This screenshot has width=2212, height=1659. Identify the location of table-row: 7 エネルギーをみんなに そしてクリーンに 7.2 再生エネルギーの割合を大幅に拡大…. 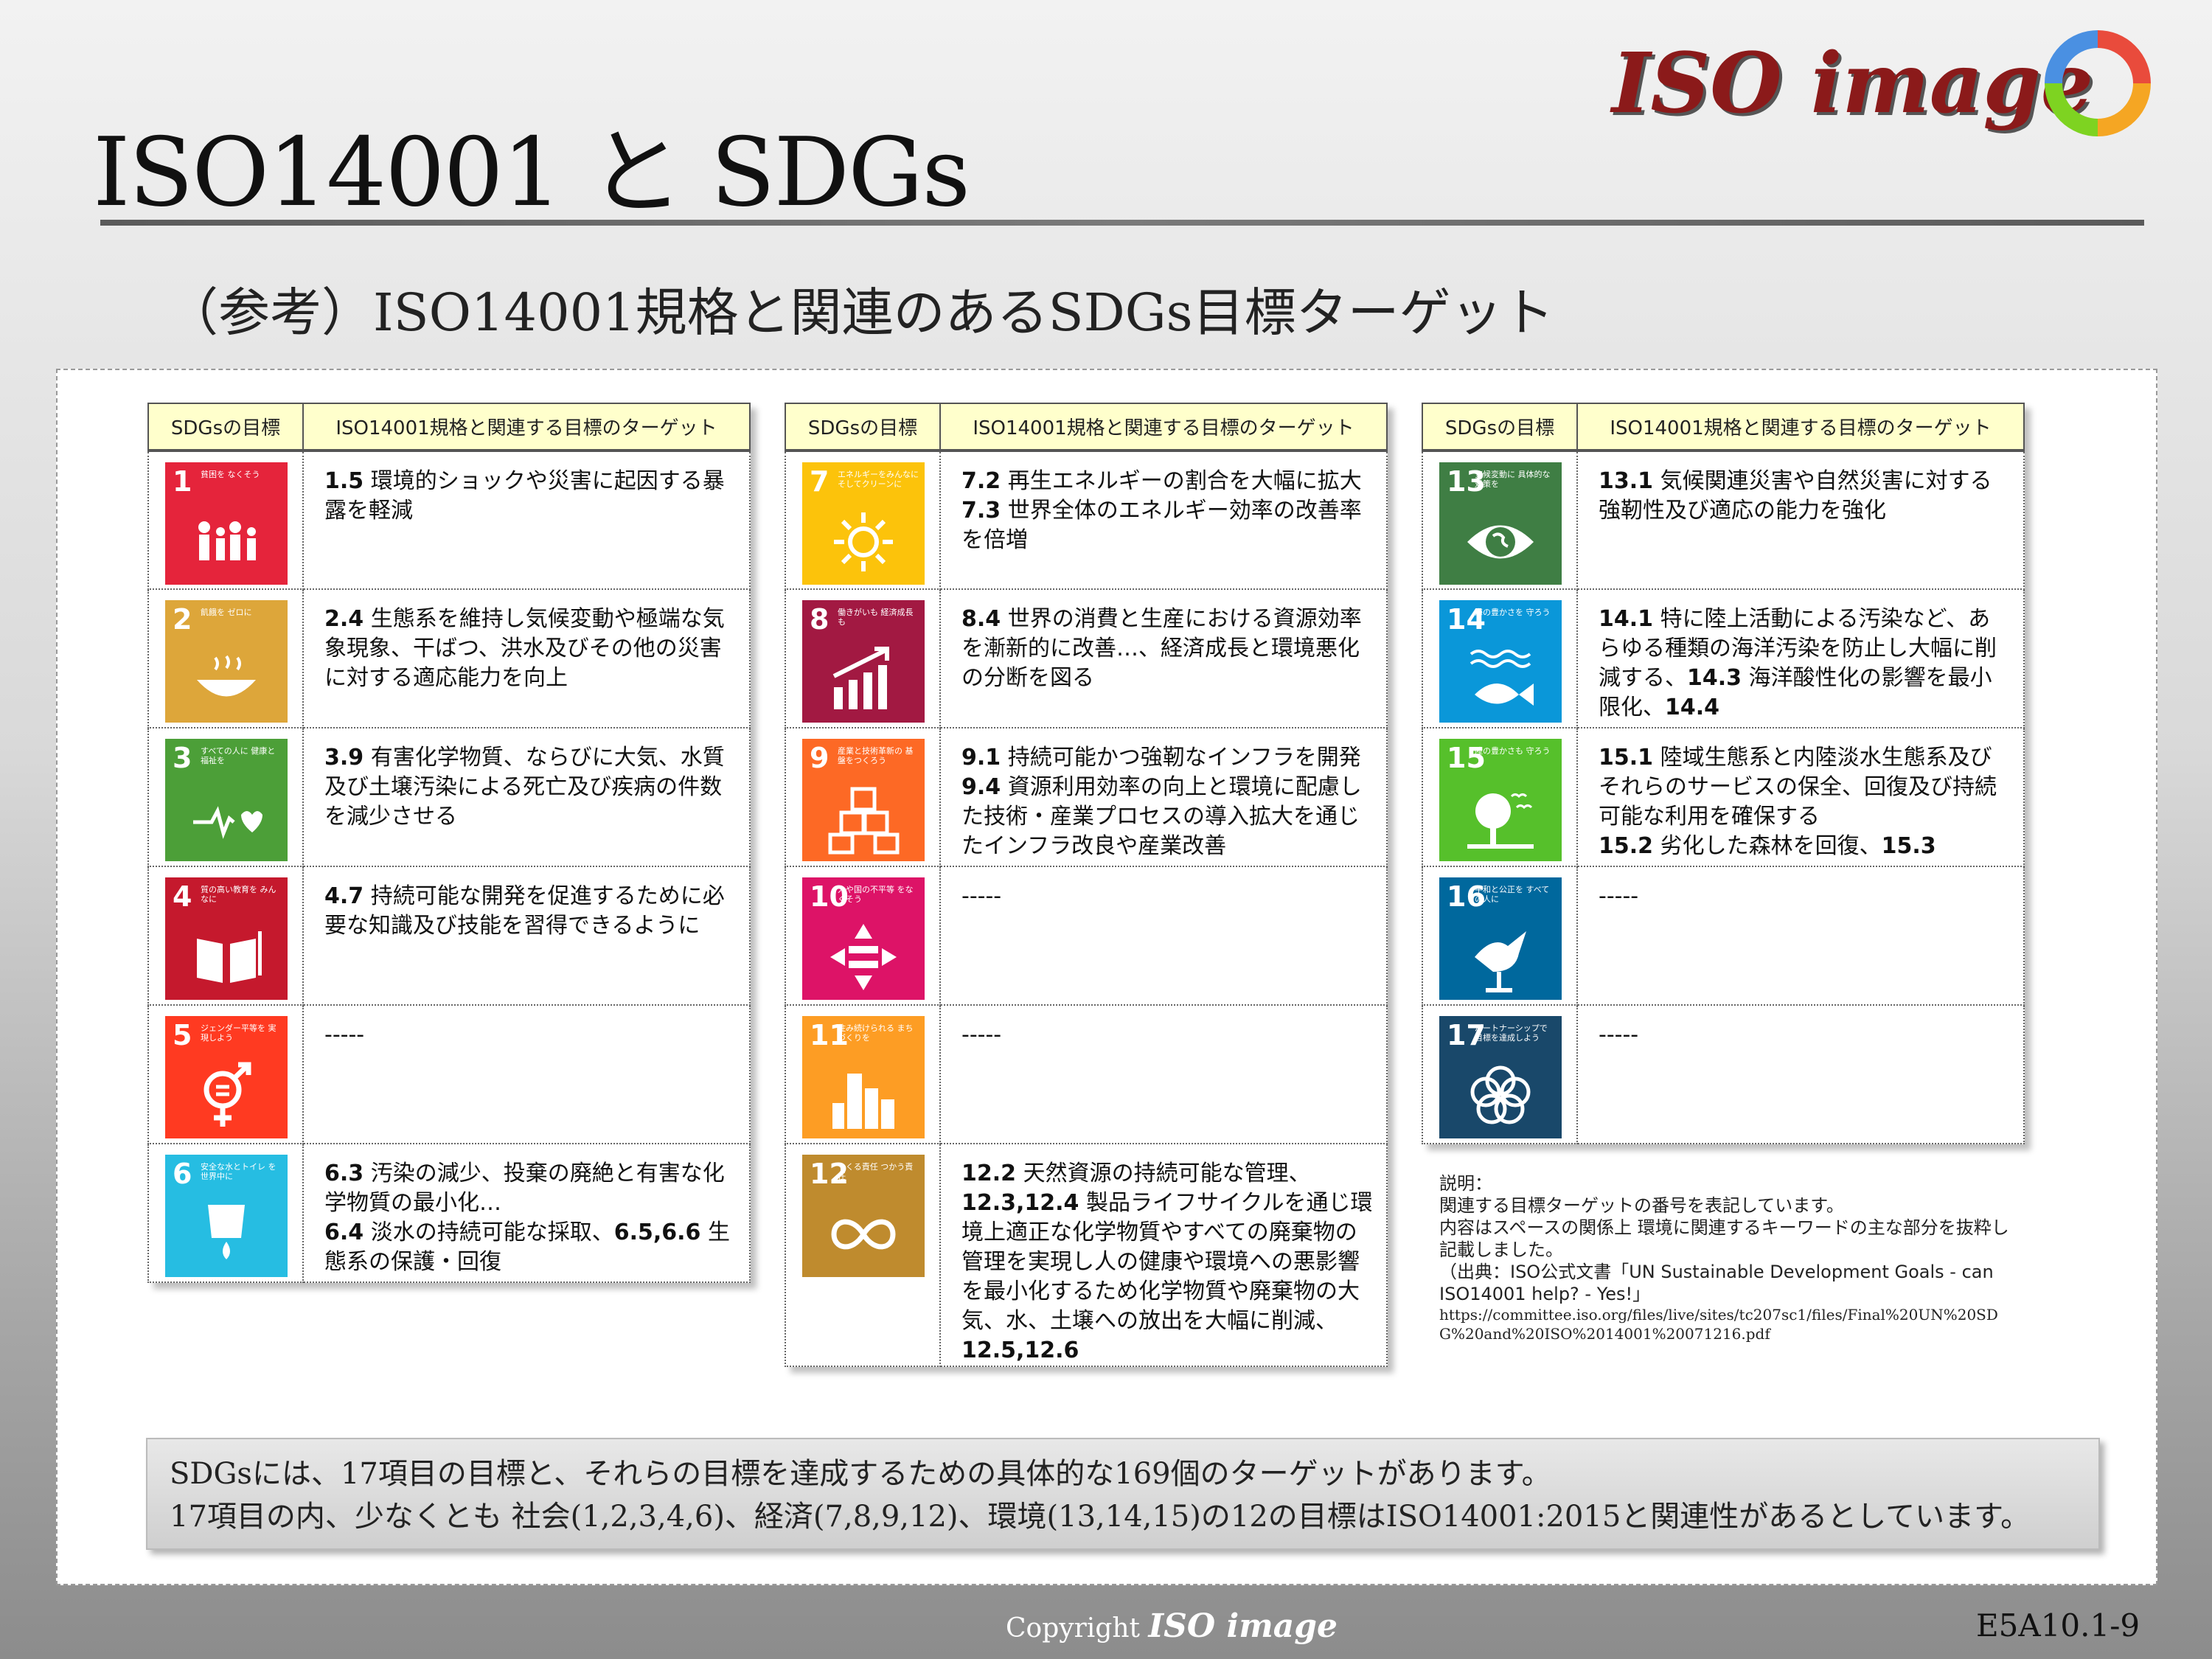
(1086, 520).